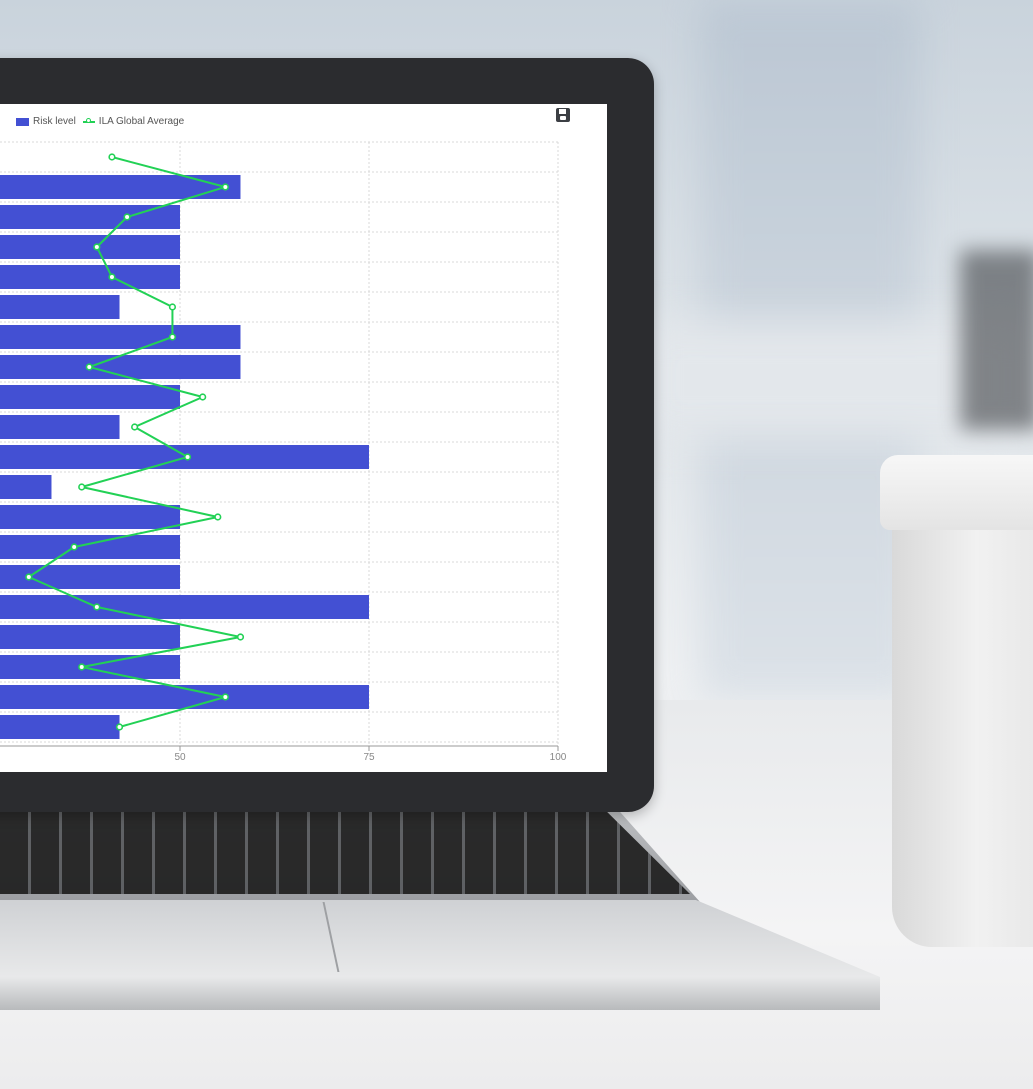 This screenshot has width=1033, height=1089. What do you see at coordinates (369, 757) in the screenshot?
I see `x-tick-label: 75` at bounding box center [369, 757].